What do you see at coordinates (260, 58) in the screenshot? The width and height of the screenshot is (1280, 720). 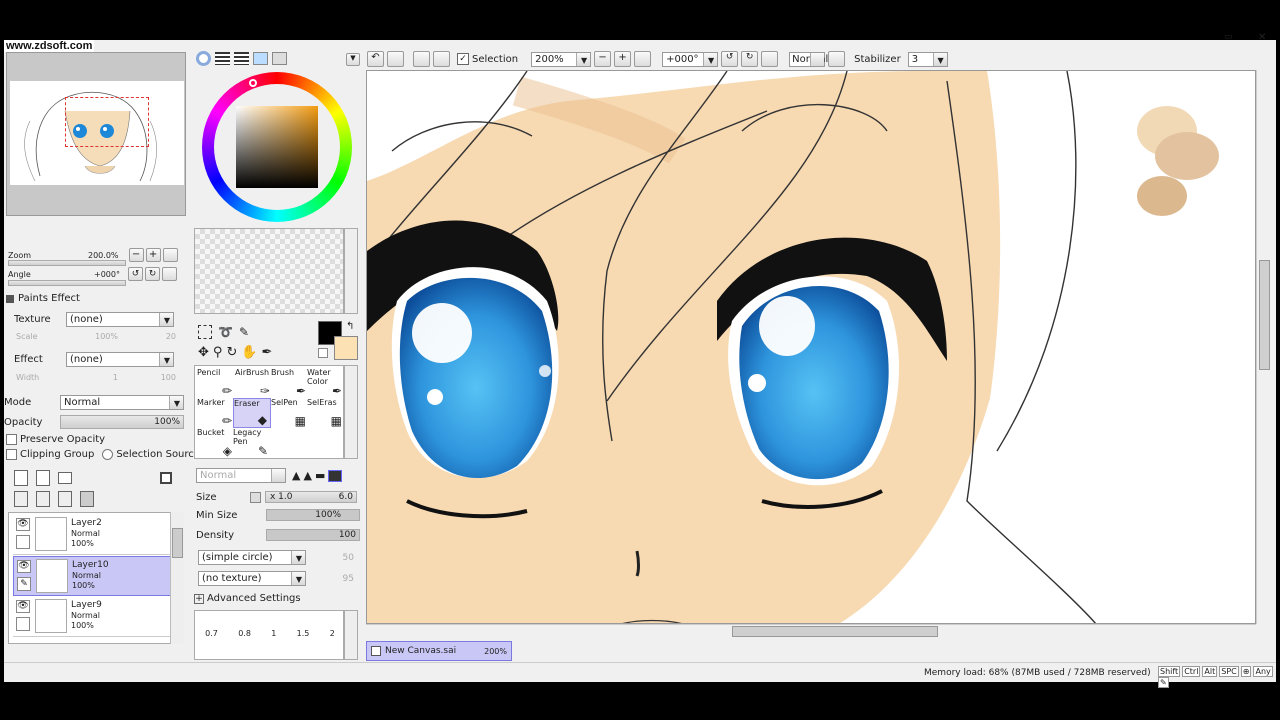 I see `swatches-mode-icon` at bounding box center [260, 58].